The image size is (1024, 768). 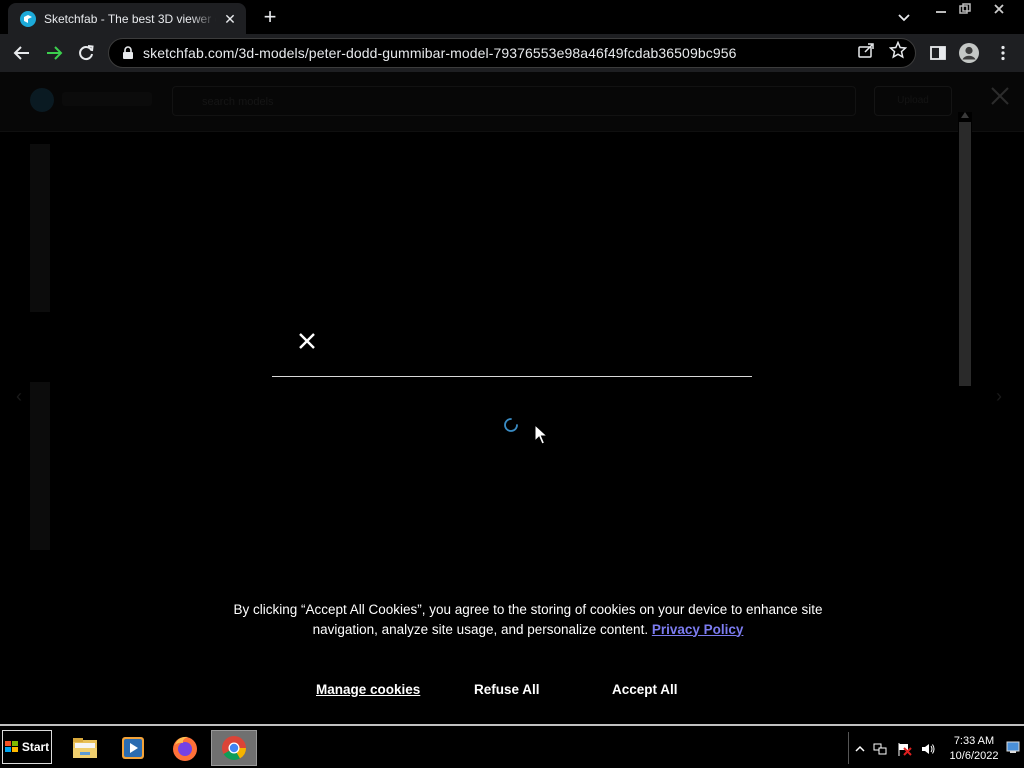 I want to click on chrome-icon, so click(x=234, y=748).